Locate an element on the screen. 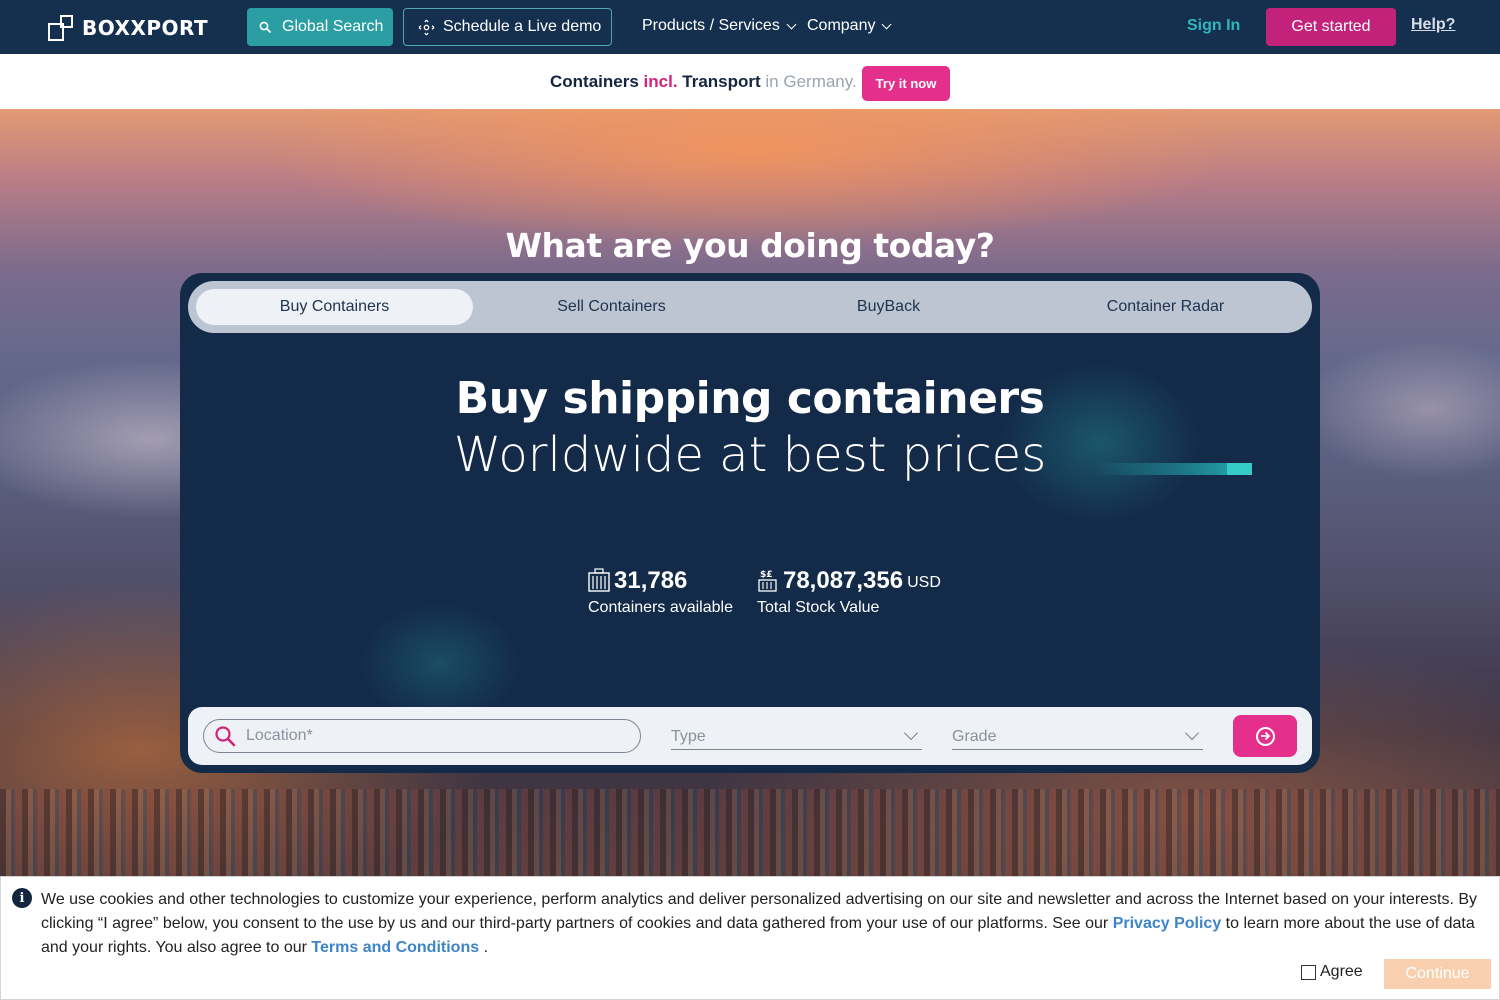  headline-bold: Buy shipping containers is located at coordinates (750, 398).